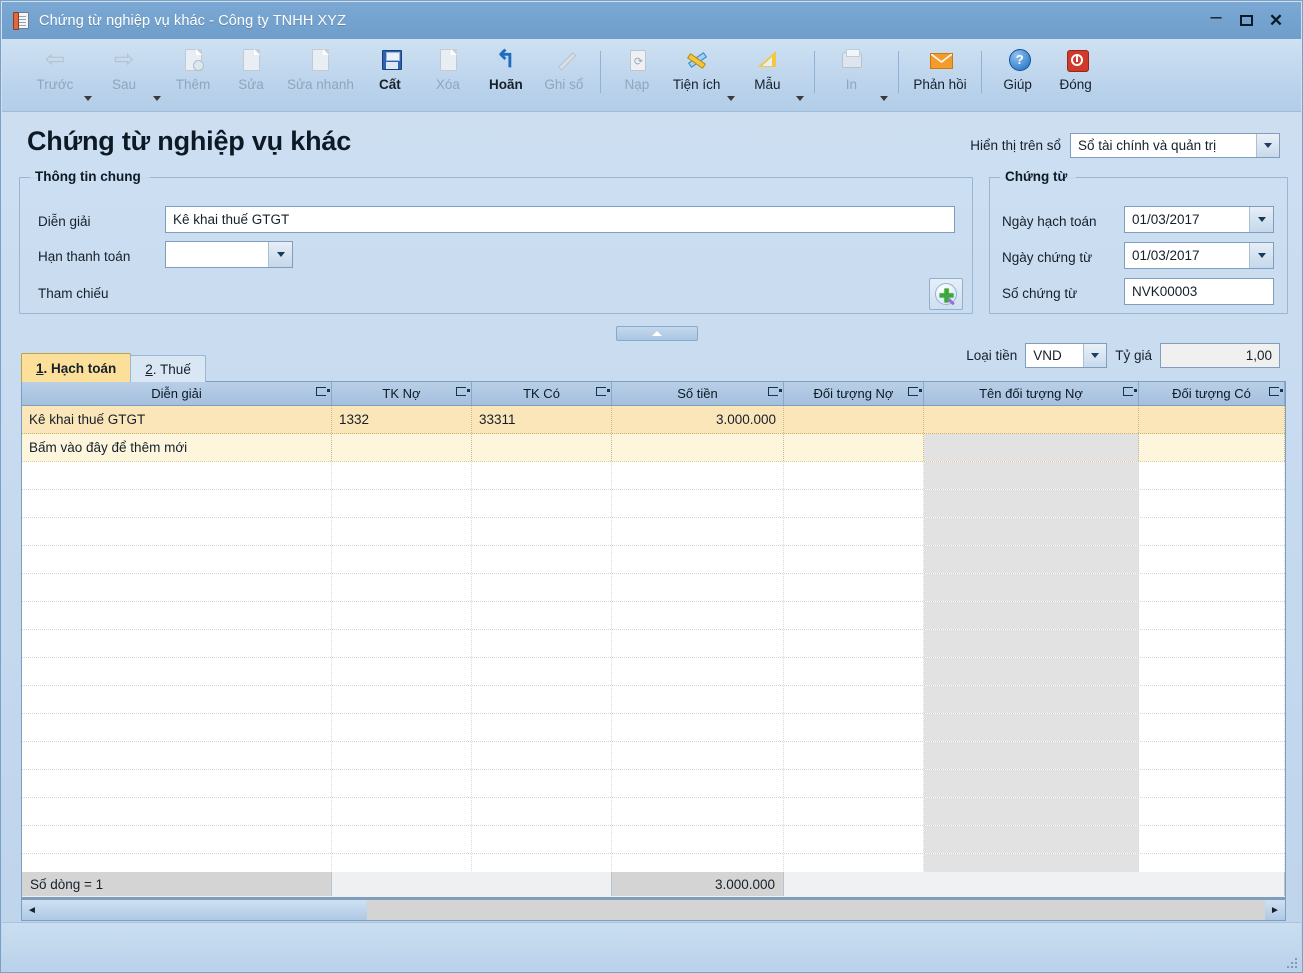 The width and height of the screenshot is (1303, 973). What do you see at coordinates (177, 447) in the screenshot?
I see `grid-cell: Bấm vào đây để thêm mới` at bounding box center [177, 447].